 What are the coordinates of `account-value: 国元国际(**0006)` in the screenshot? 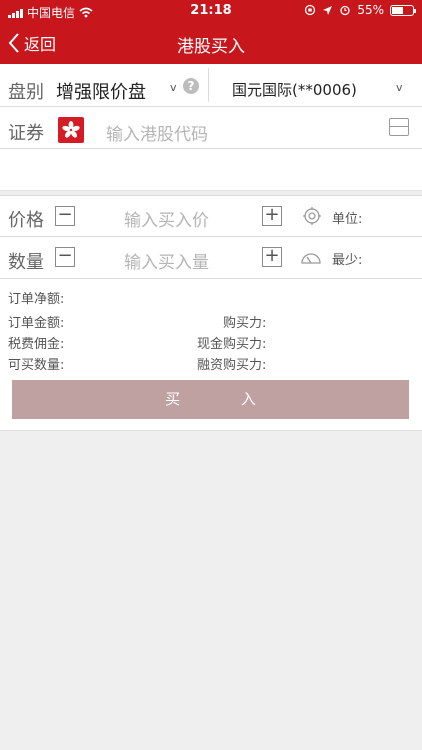 It's located at (294, 90).